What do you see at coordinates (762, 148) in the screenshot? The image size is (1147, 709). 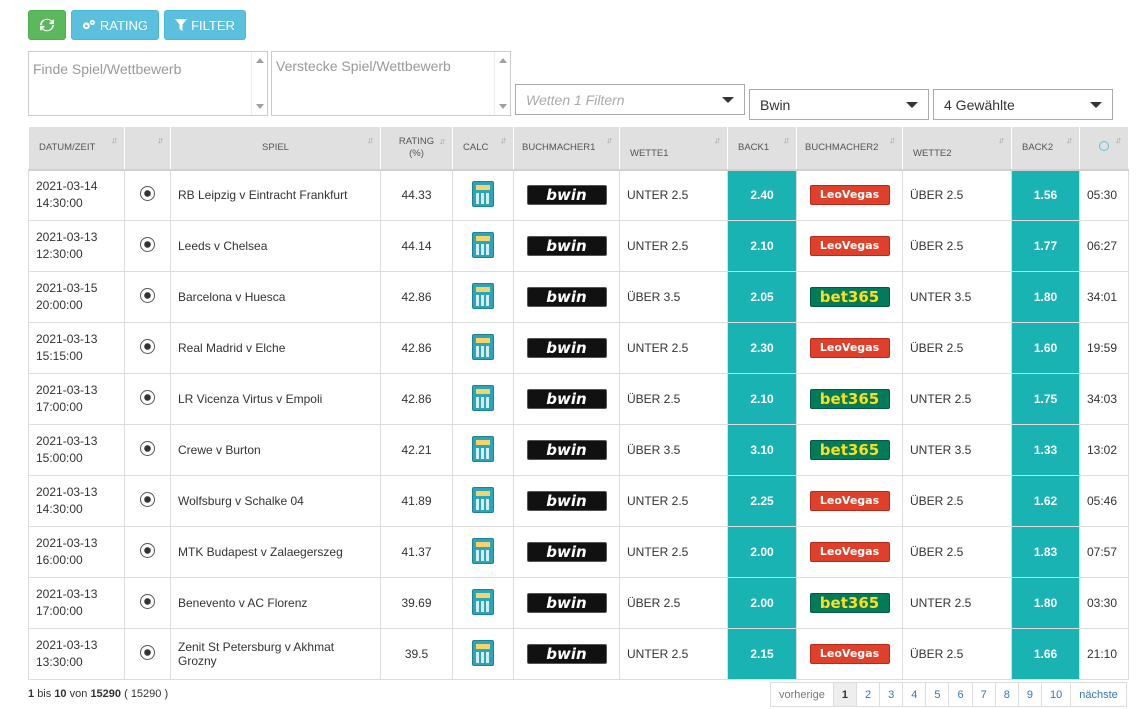 I see `column-header-back1: BACK1 ↓↑` at bounding box center [762, 148].